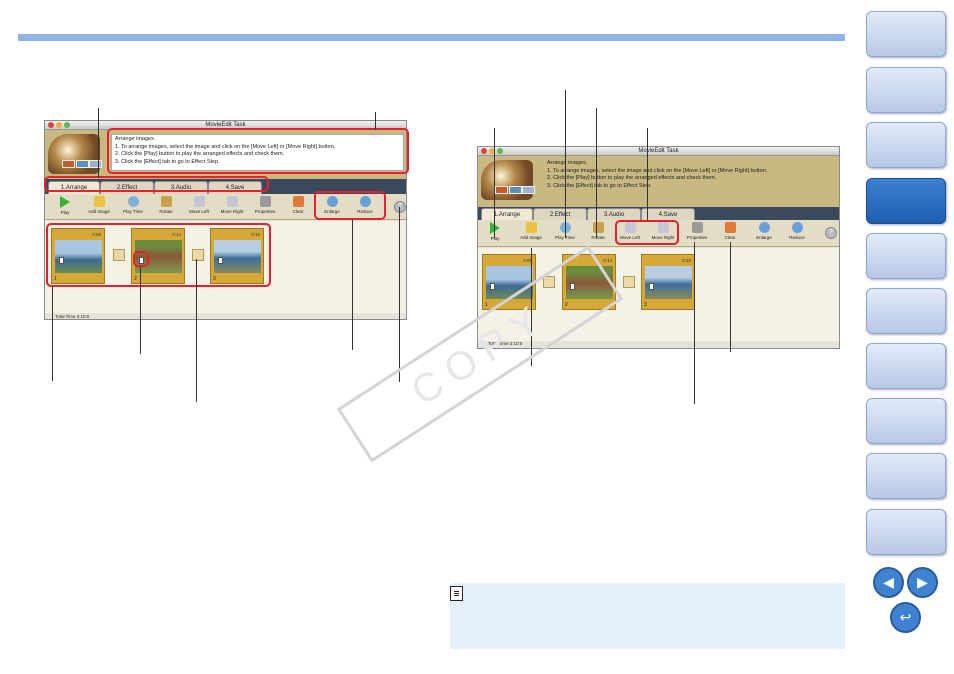  I want to click on next-page-button: ▶, so click(922, 582).